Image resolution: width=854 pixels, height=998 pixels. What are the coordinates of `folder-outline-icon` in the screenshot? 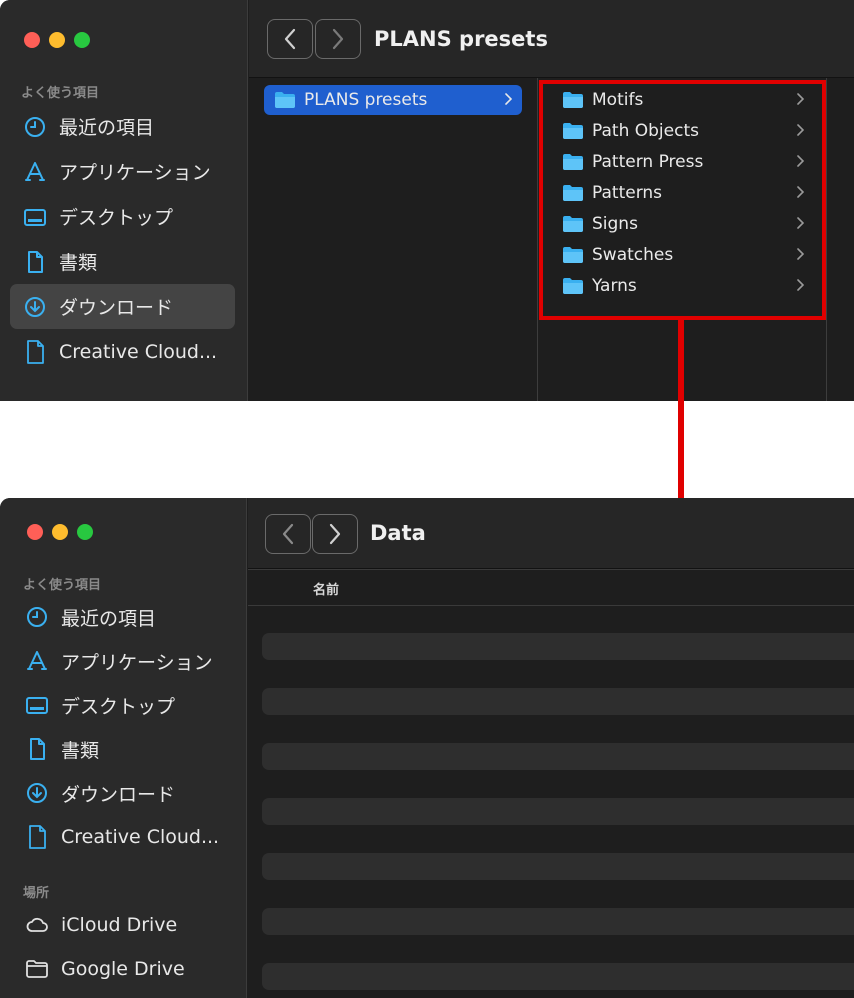 It's located at (37, 969).